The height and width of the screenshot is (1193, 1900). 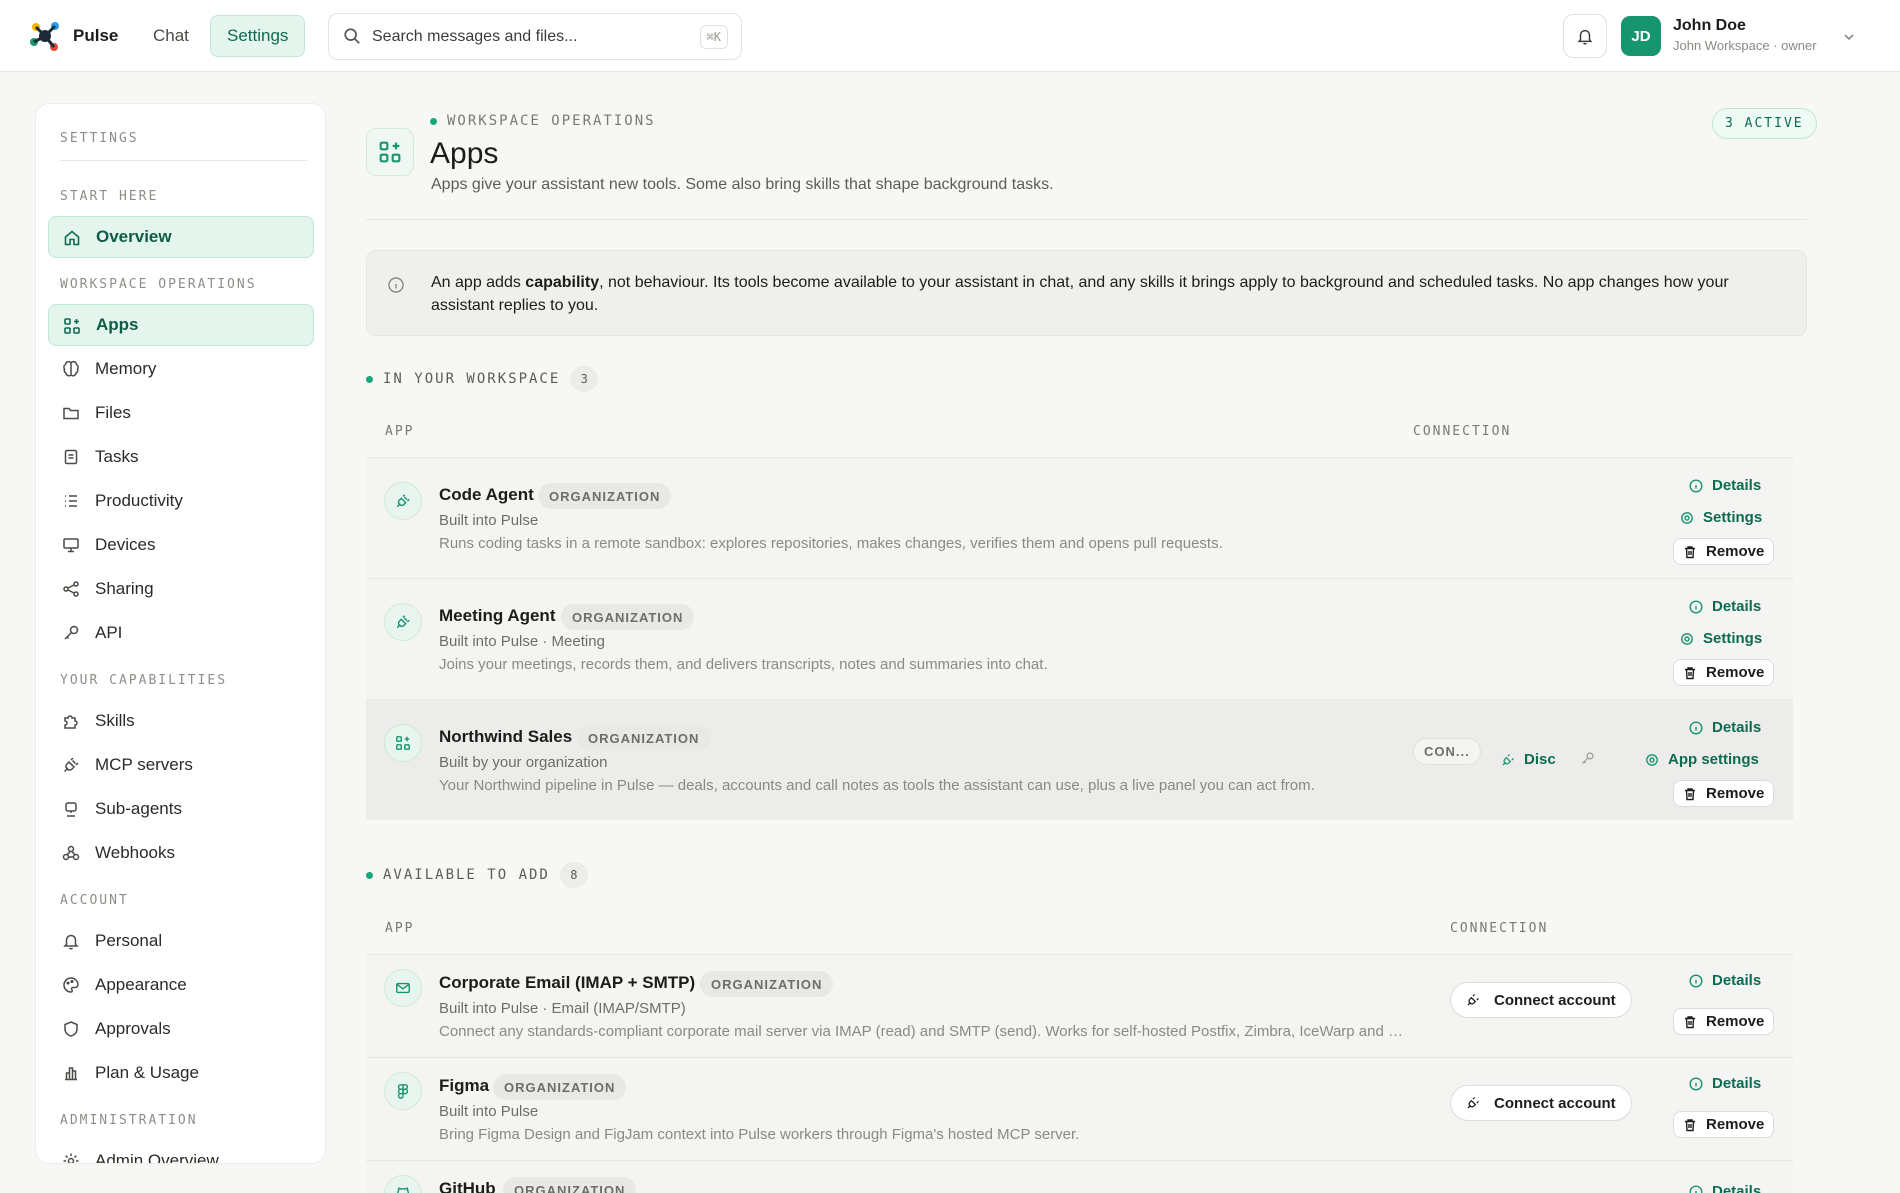 I want to click on sidebar-item-label: Overview, so click(x=134, y=236).